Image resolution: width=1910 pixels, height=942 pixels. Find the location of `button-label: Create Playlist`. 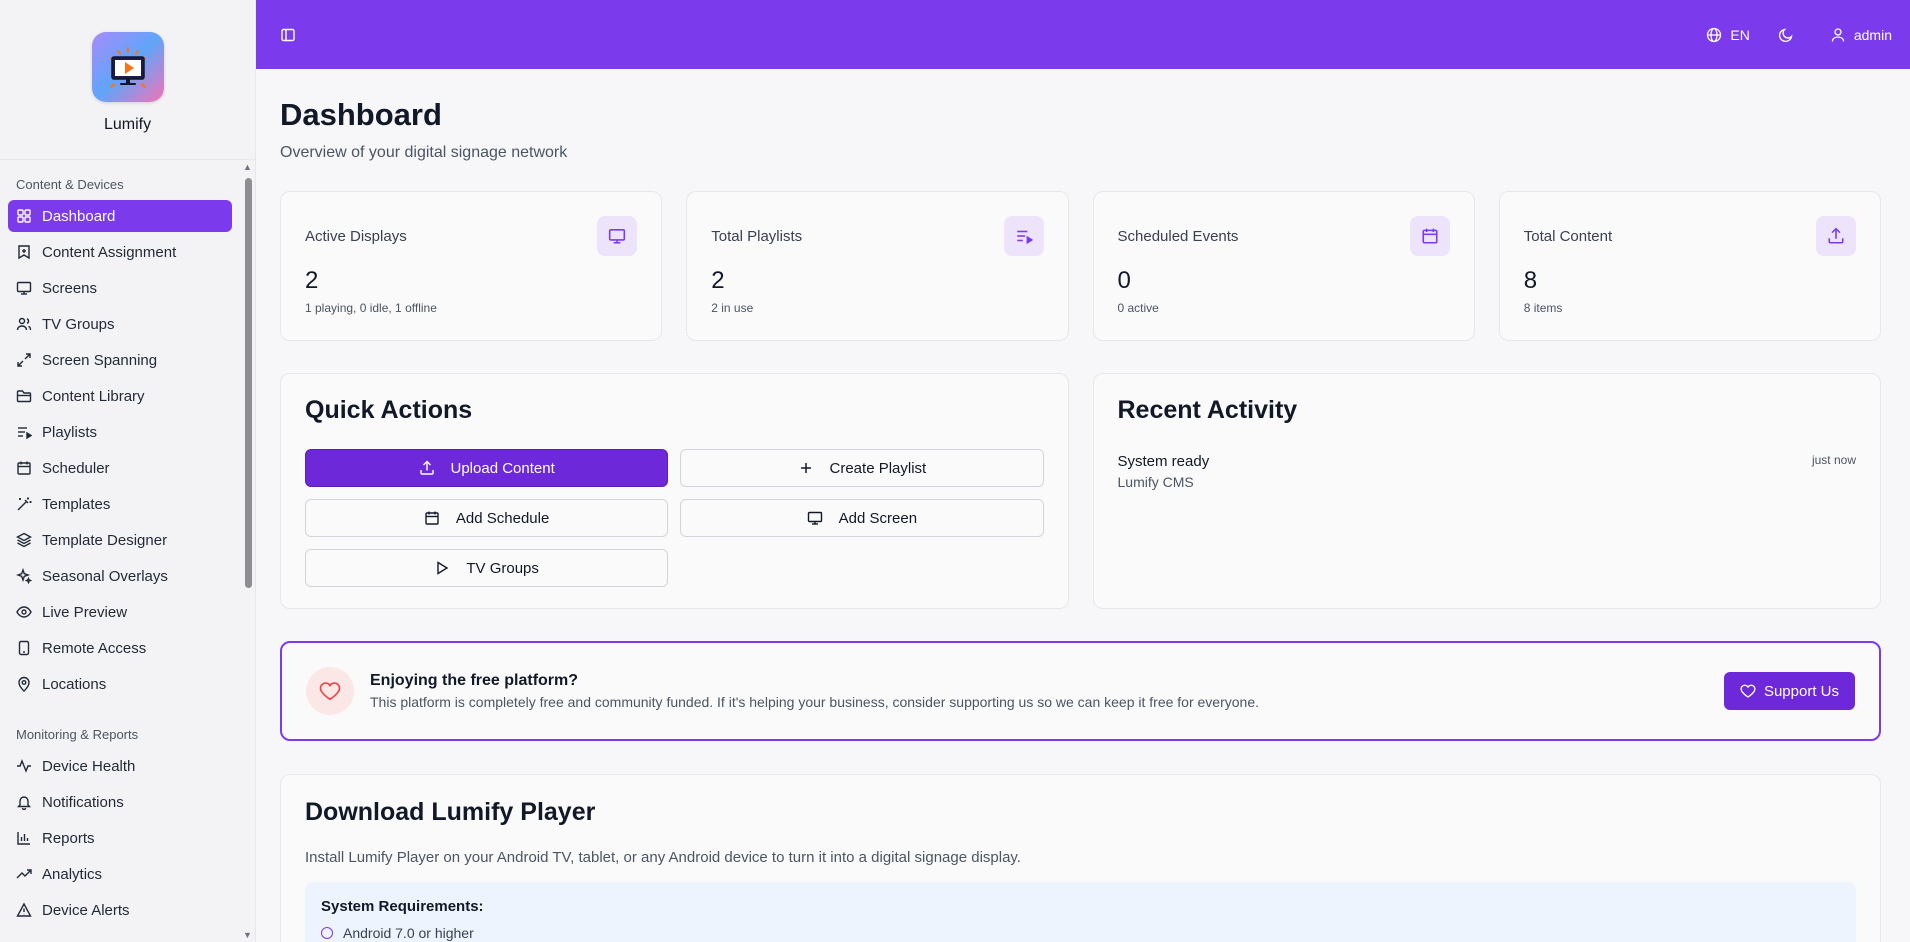

button-label: Create Playlist is located at coordinates (878, 468).